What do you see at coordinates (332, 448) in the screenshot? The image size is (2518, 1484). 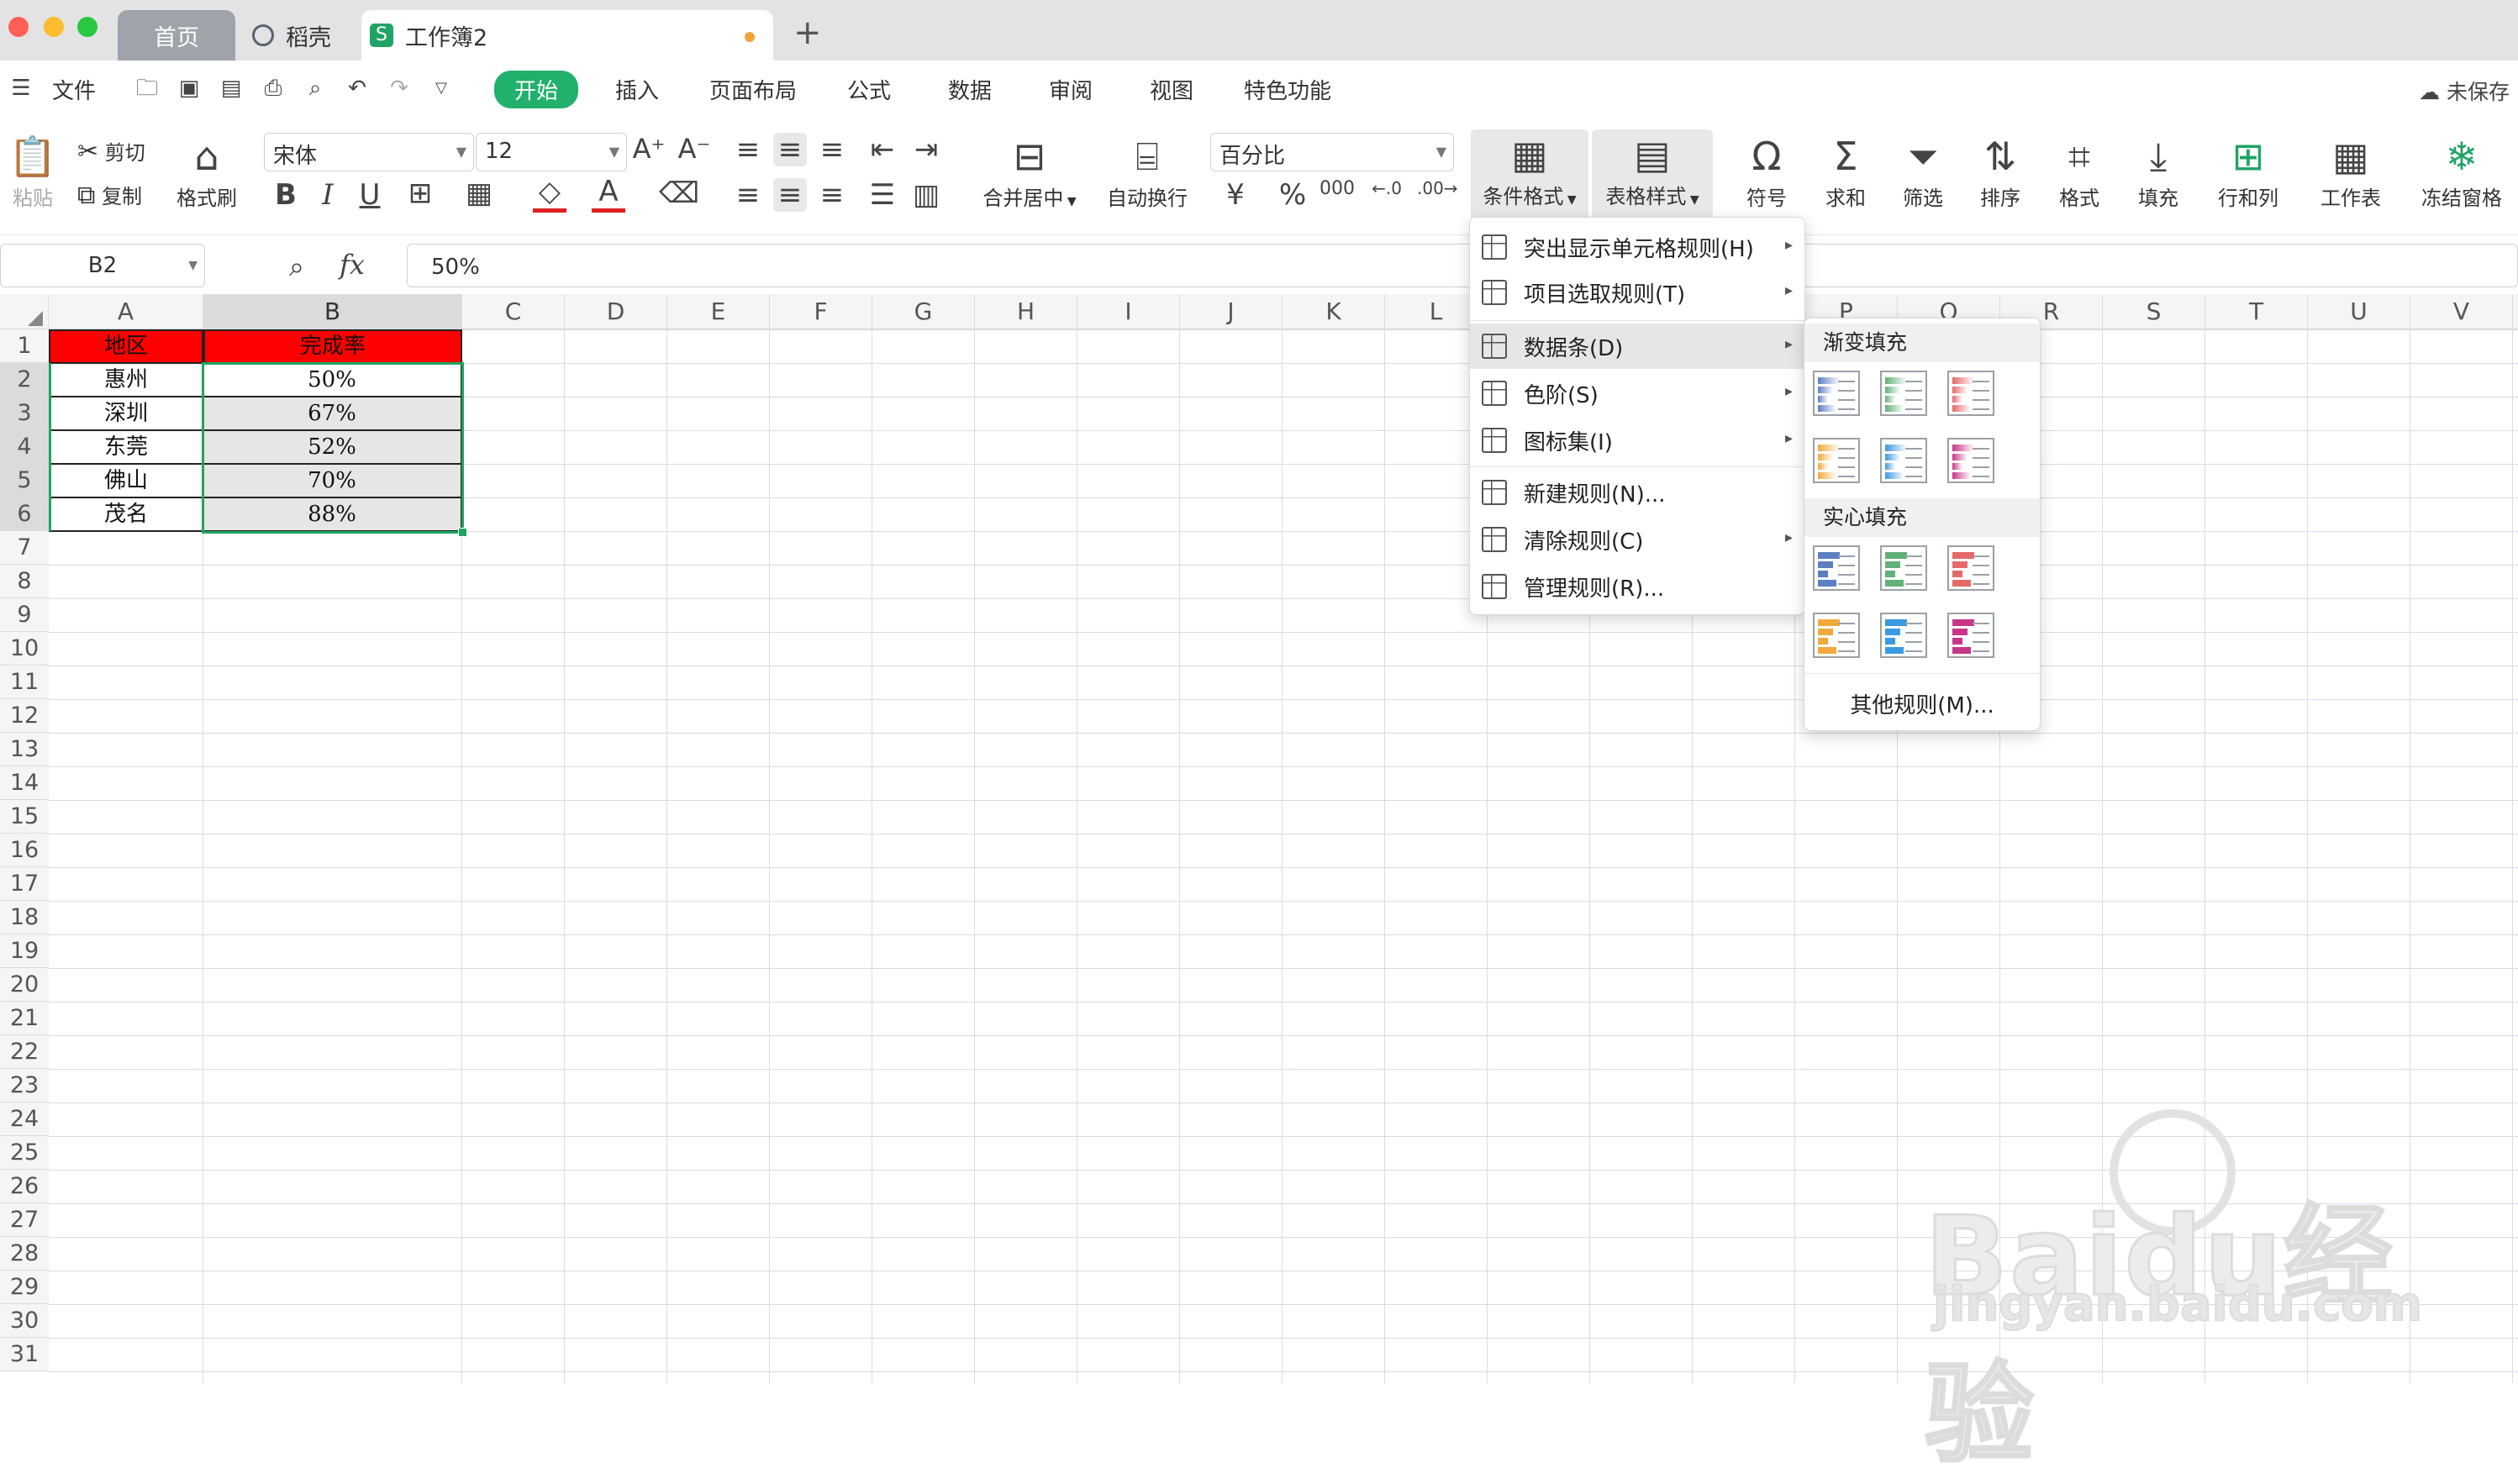 I see `table-cell: 52%` at bounding box center [332, 448].